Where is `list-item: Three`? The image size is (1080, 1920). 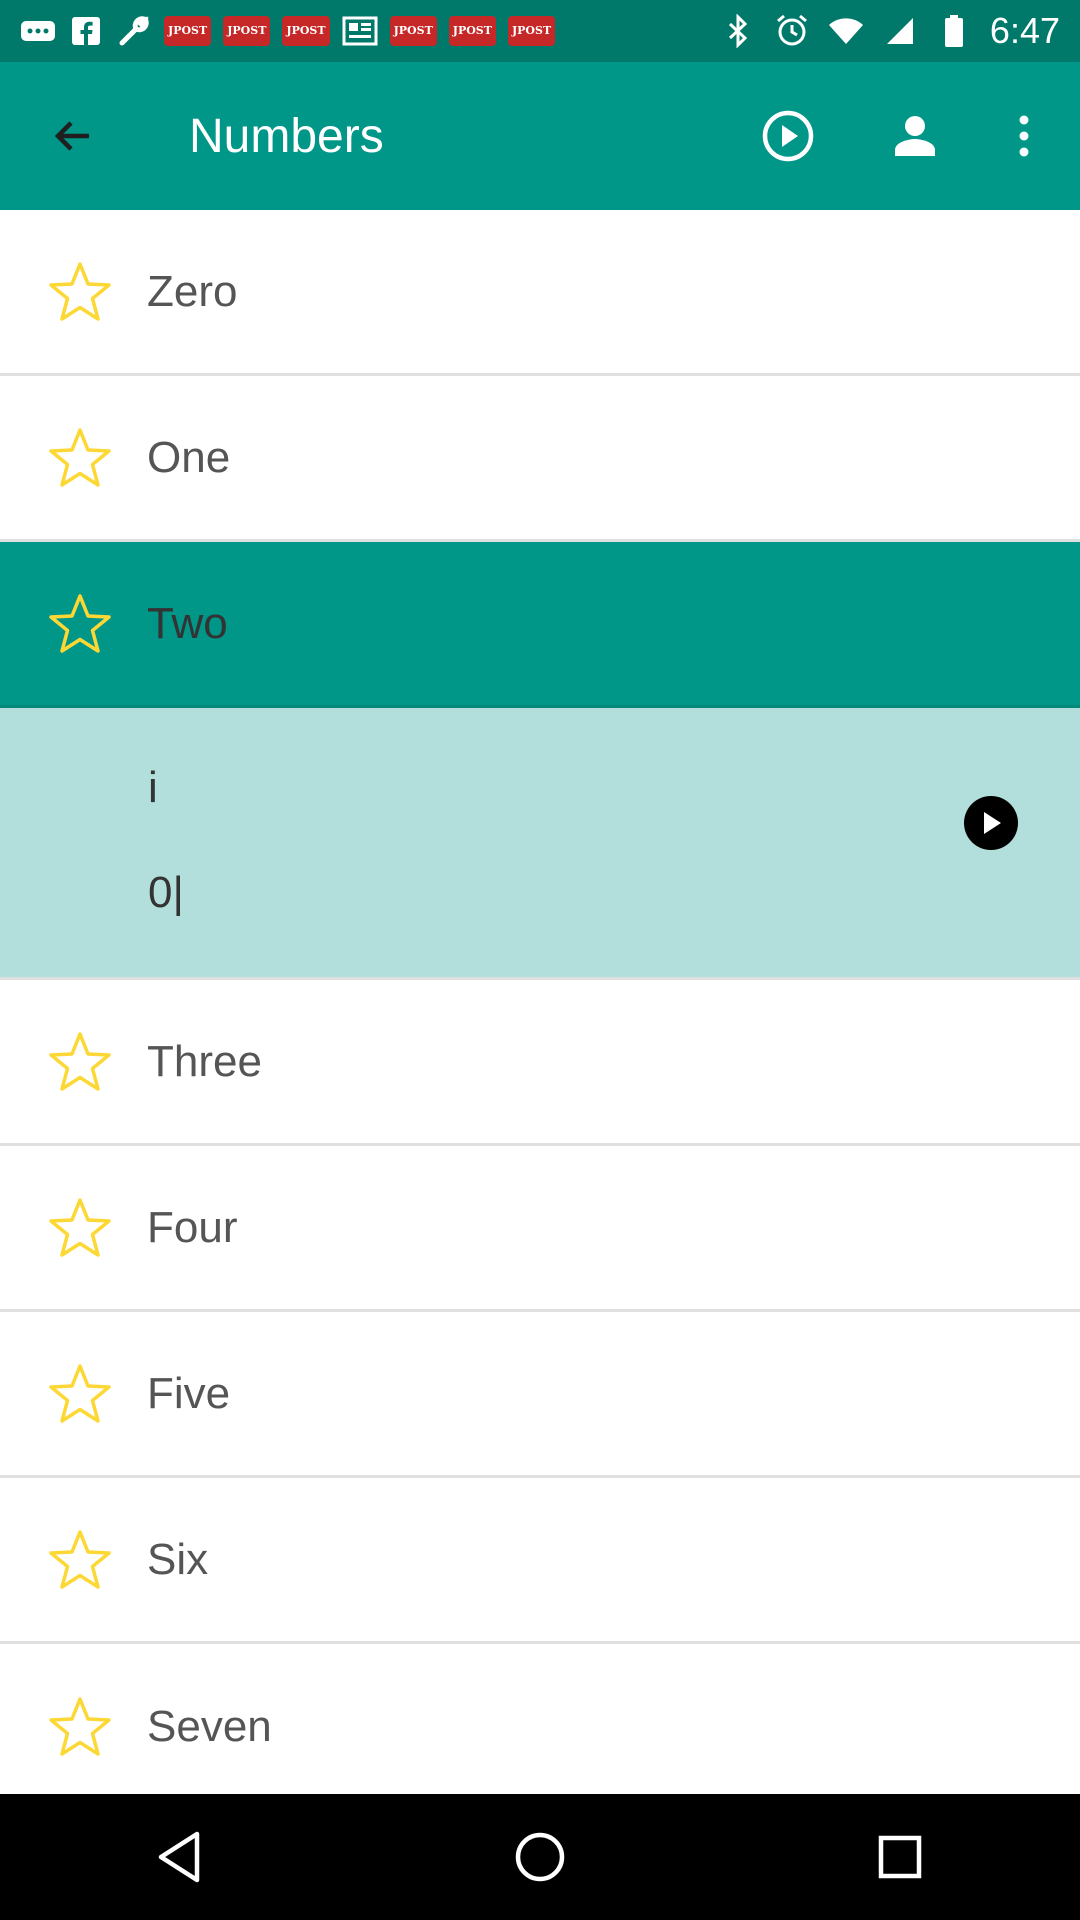 list-item: Three is located at coordinates (540, 1063).